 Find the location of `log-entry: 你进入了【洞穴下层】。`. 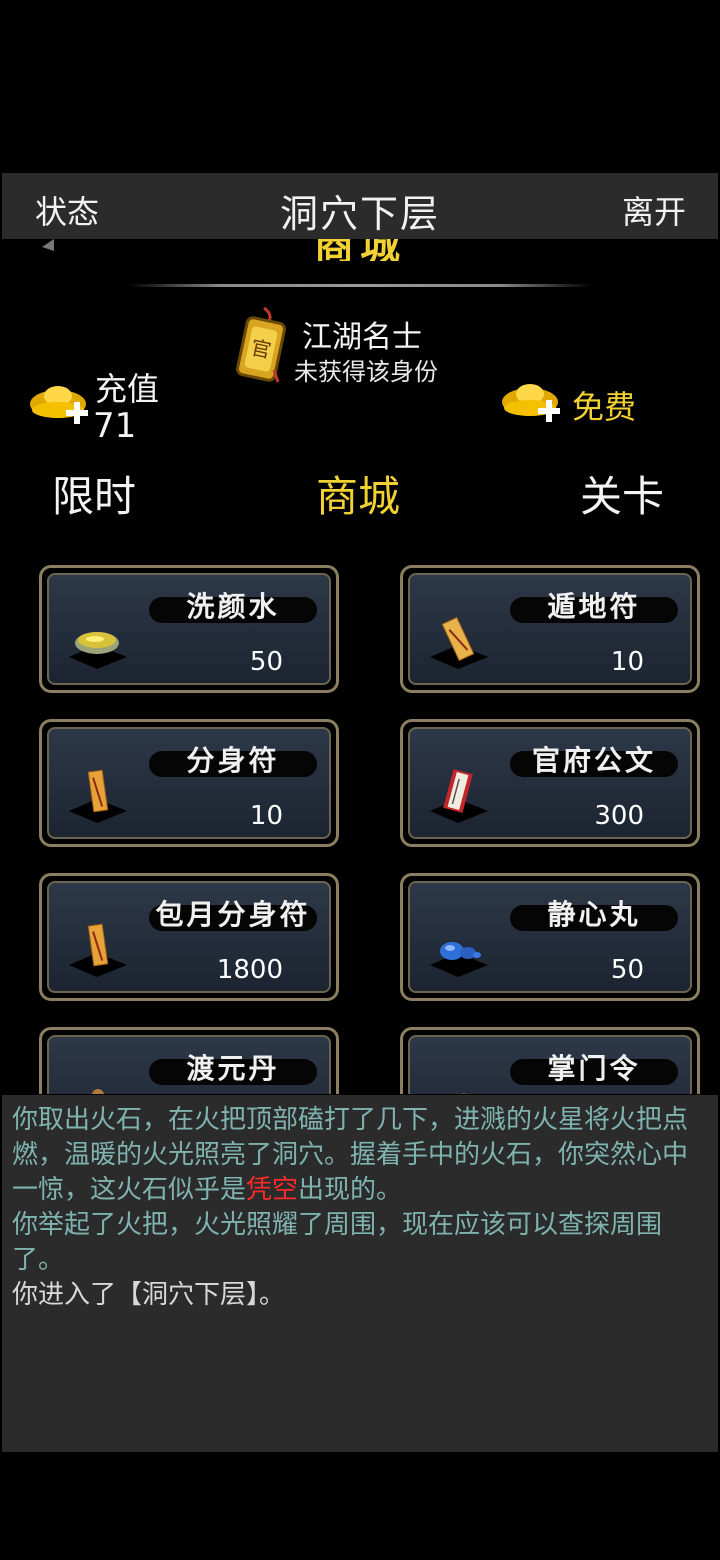

log-entry: 你进入了【洞穴下层】。 is located at coordinates (149, 1295).